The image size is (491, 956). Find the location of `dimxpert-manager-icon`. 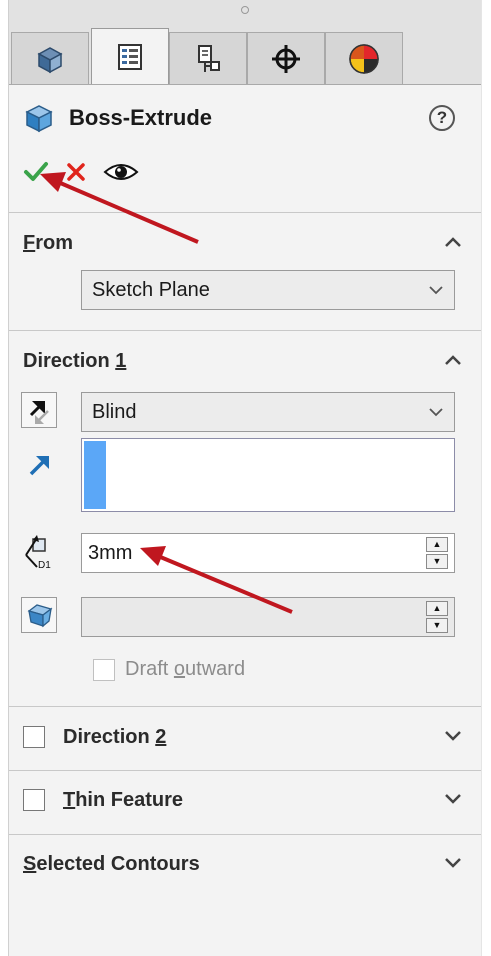

dimxpert-manager-icon is located at coordinates (286, 58).